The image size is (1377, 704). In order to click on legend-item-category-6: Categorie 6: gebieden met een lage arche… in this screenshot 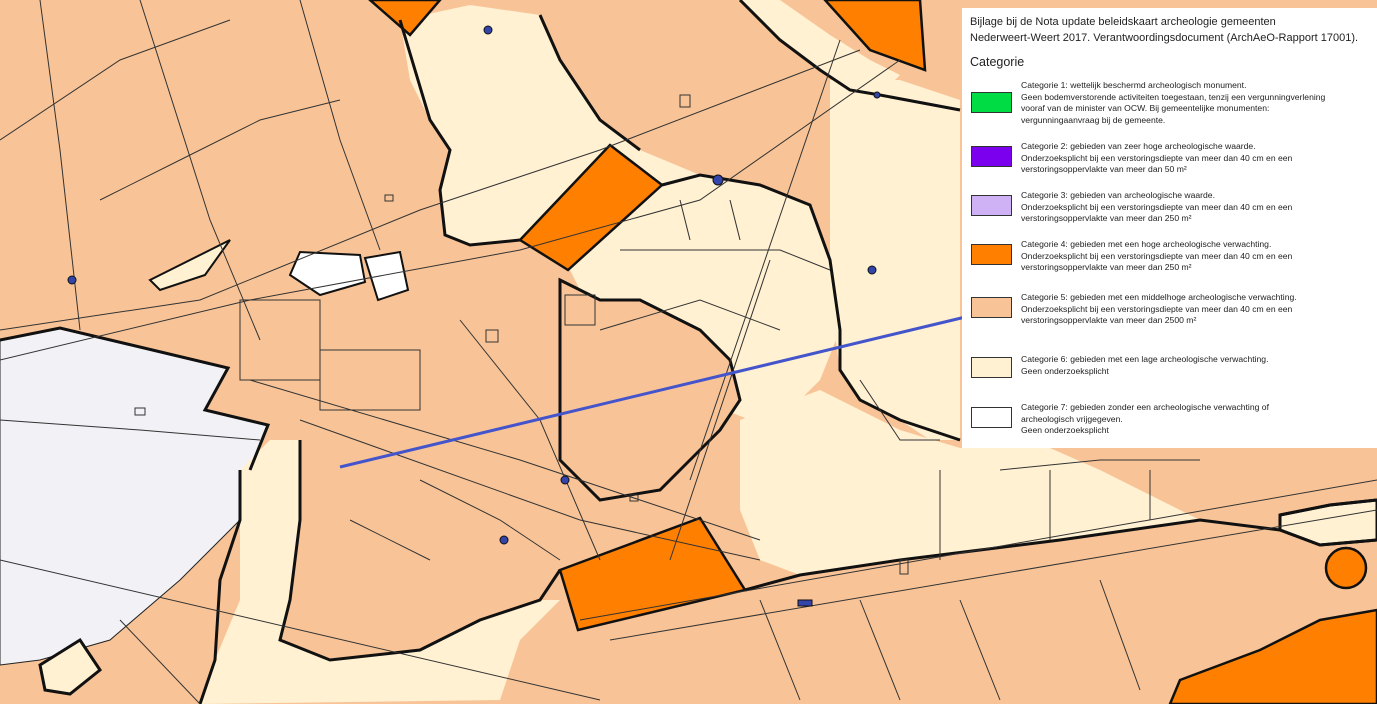, I will do `click(1171, 368)`.